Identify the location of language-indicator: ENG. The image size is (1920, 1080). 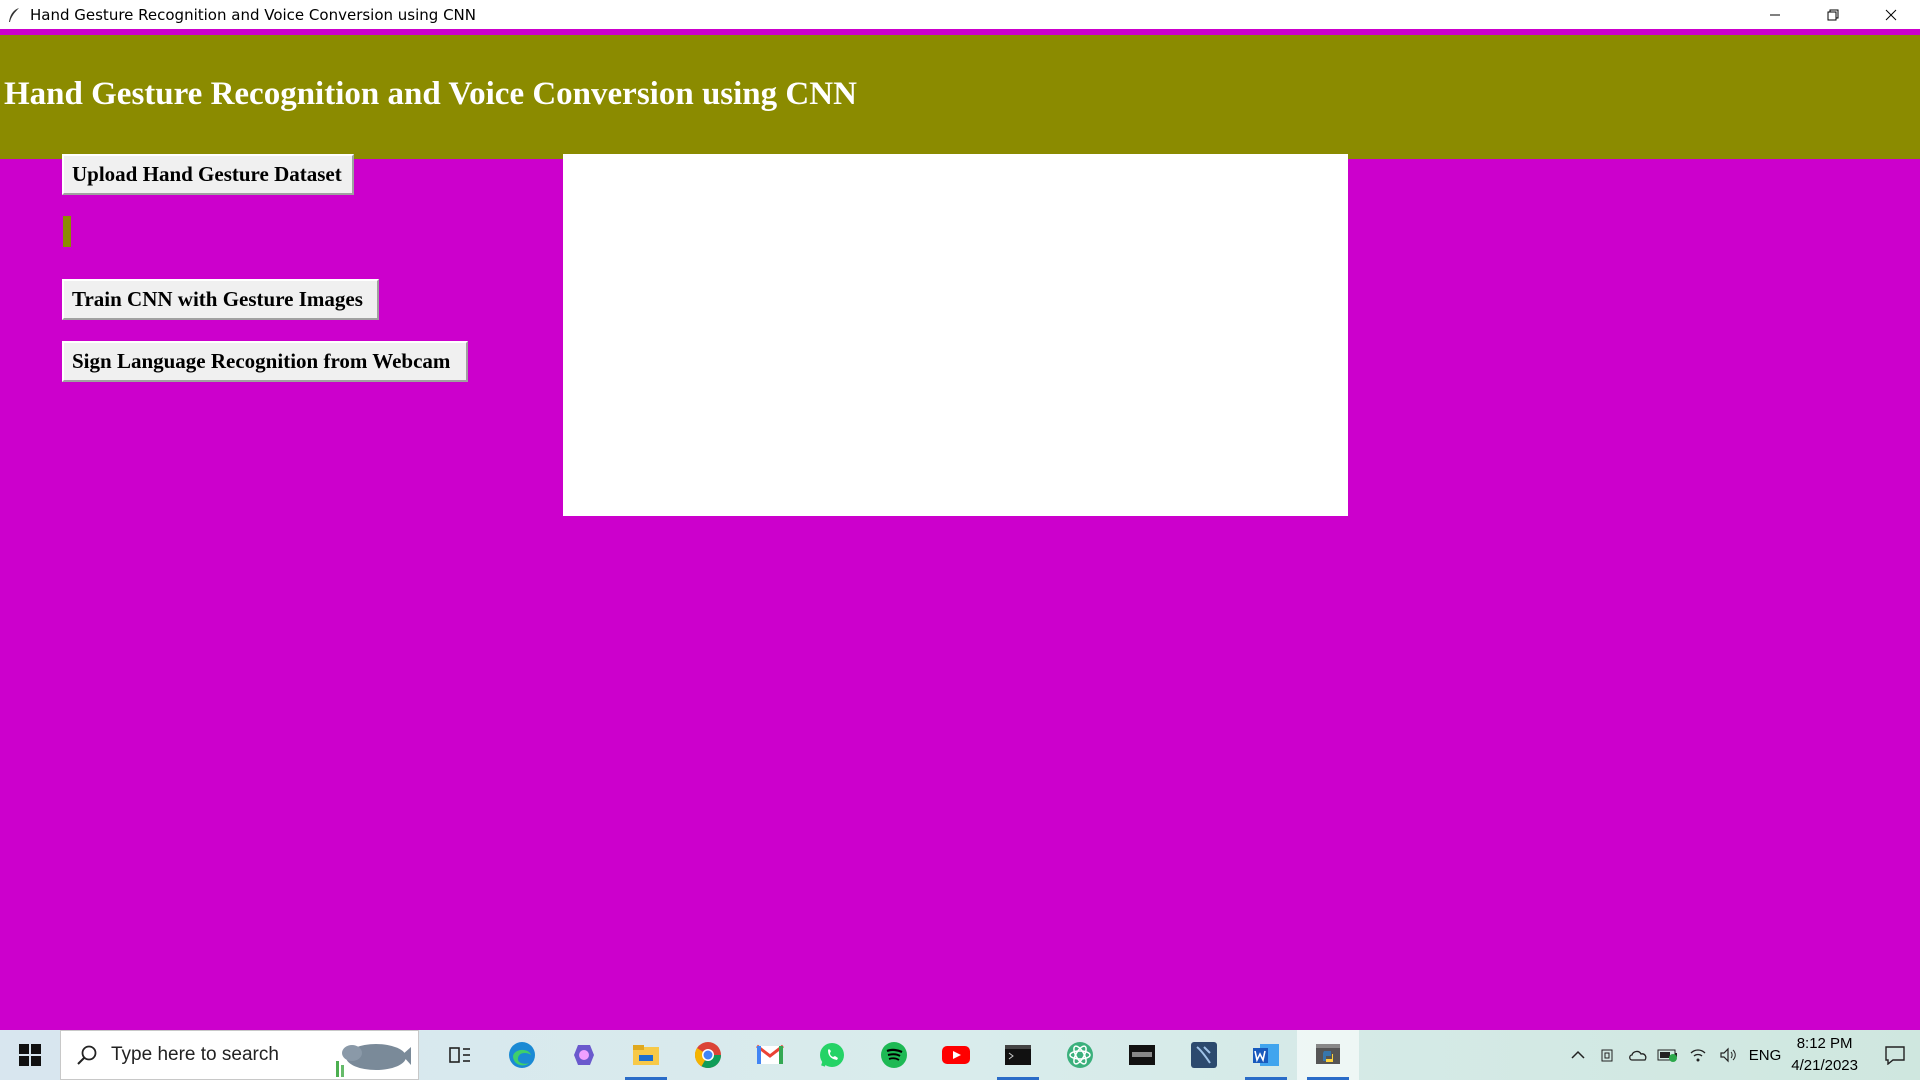
(1765, 1055).